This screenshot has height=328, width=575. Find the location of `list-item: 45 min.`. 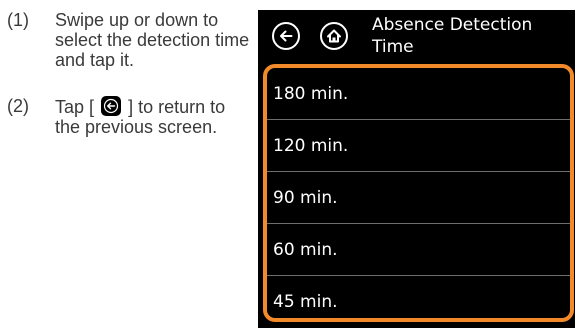

list-item: 45 min. is located at coordinates (418, 297).